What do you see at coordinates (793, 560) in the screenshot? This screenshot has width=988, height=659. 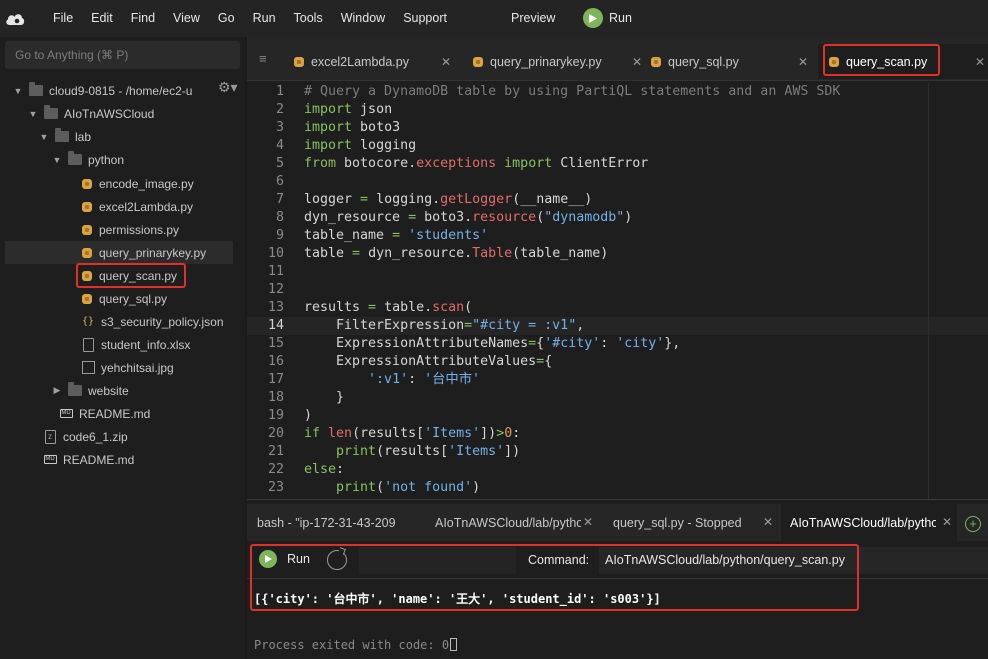 I see `command-input: AIoTnAWSCloud/lab/python/query_scan.py` at bounding box center [793, 560].